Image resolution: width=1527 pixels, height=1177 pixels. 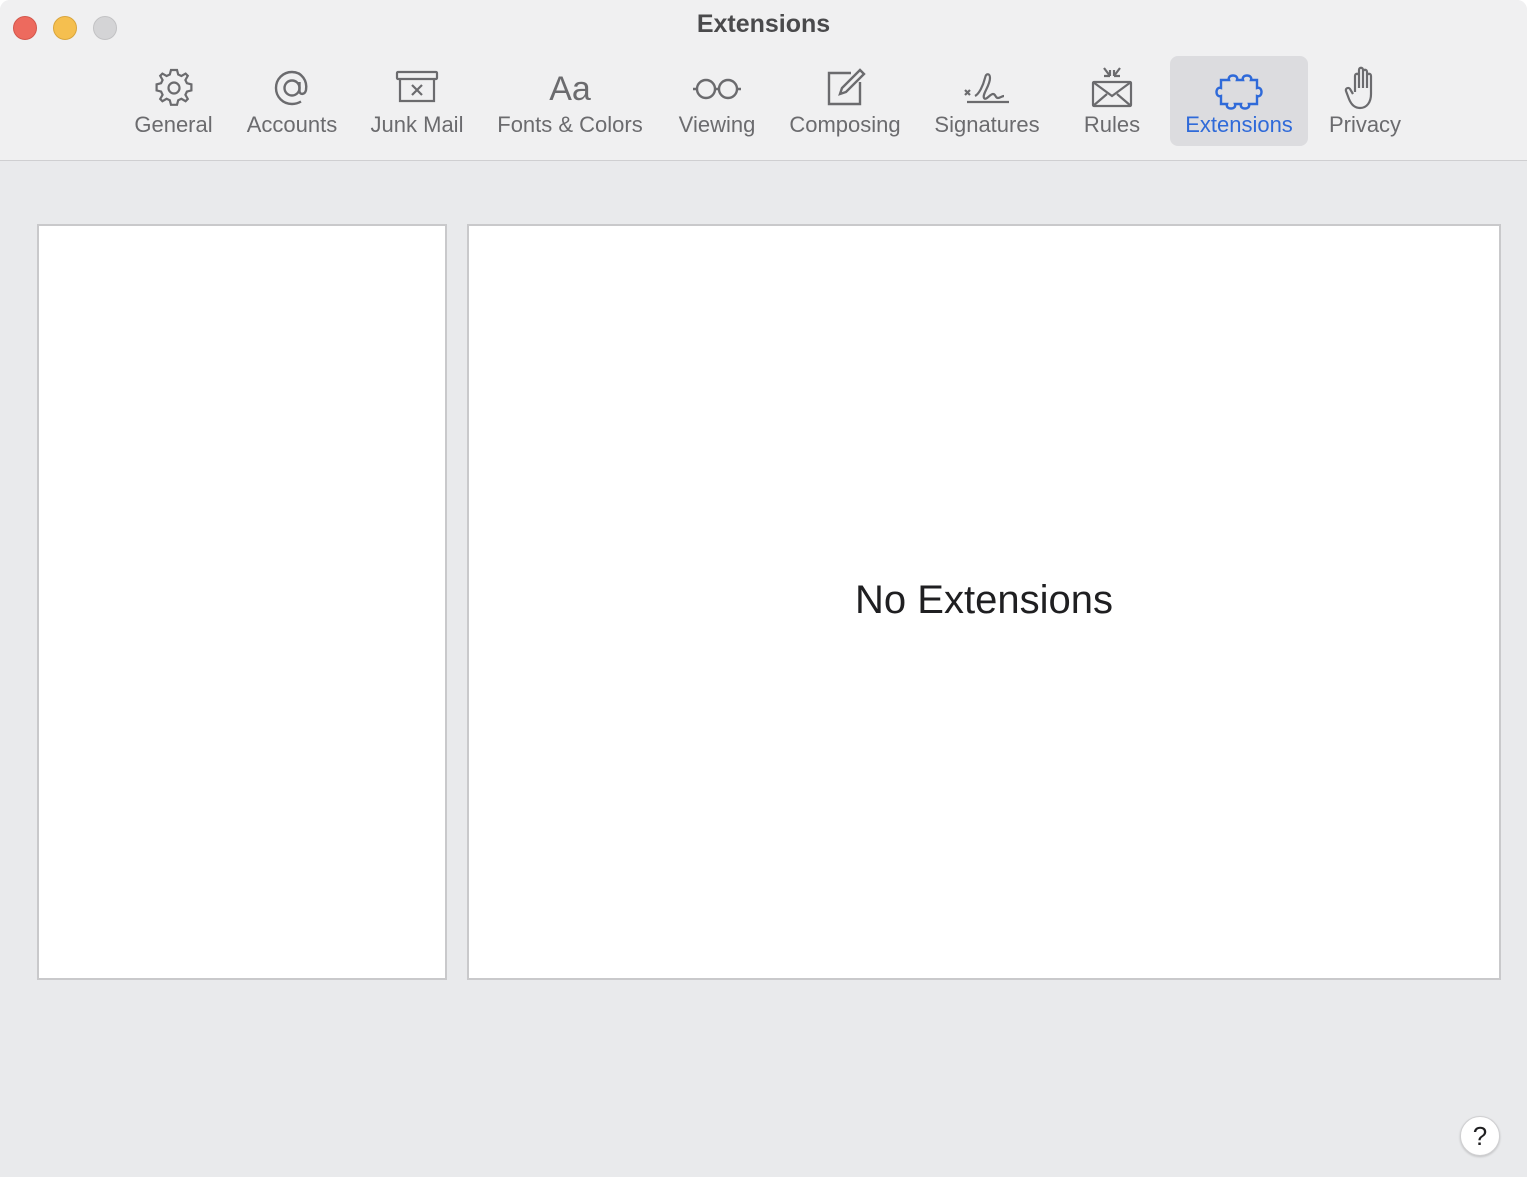 I want to click on help-button: ?, so click(x=1480, y=1136).